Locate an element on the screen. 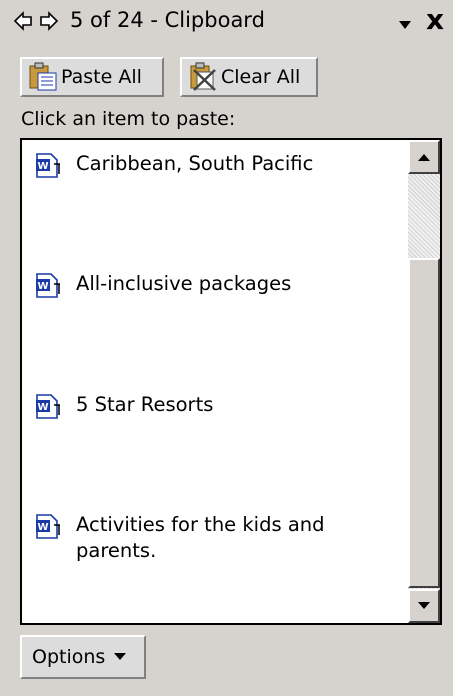 The width and height of the screenshot is (453, 696). arrow-up-icon is located at coordinates (424, 157).